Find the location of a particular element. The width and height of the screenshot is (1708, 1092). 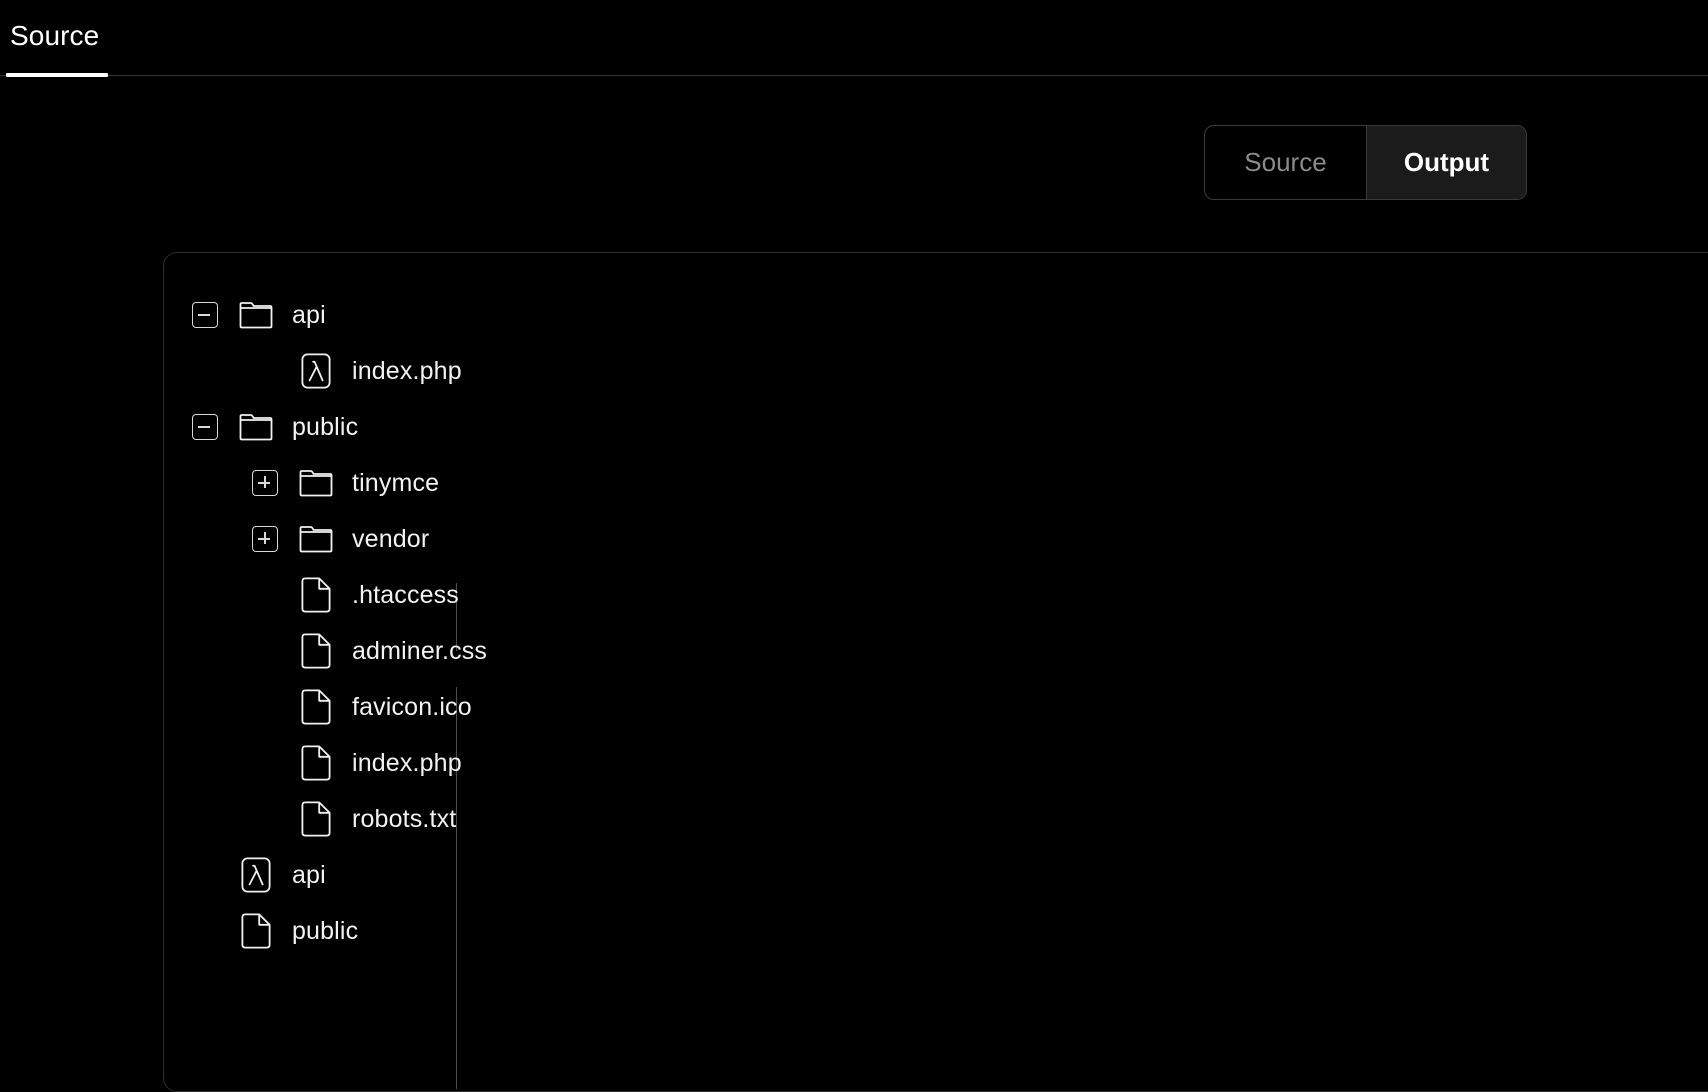

tree-row: .htaccess is located at coordinates (325, 595).